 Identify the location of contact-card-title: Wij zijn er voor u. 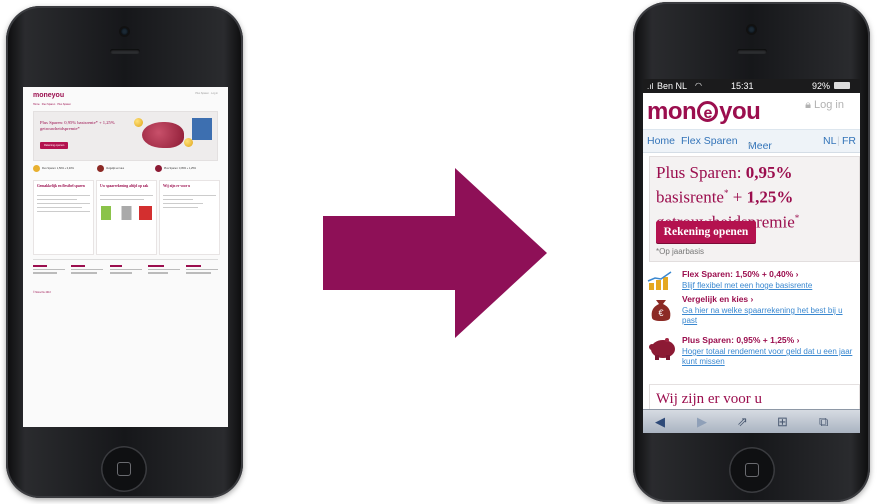
(709, 399).